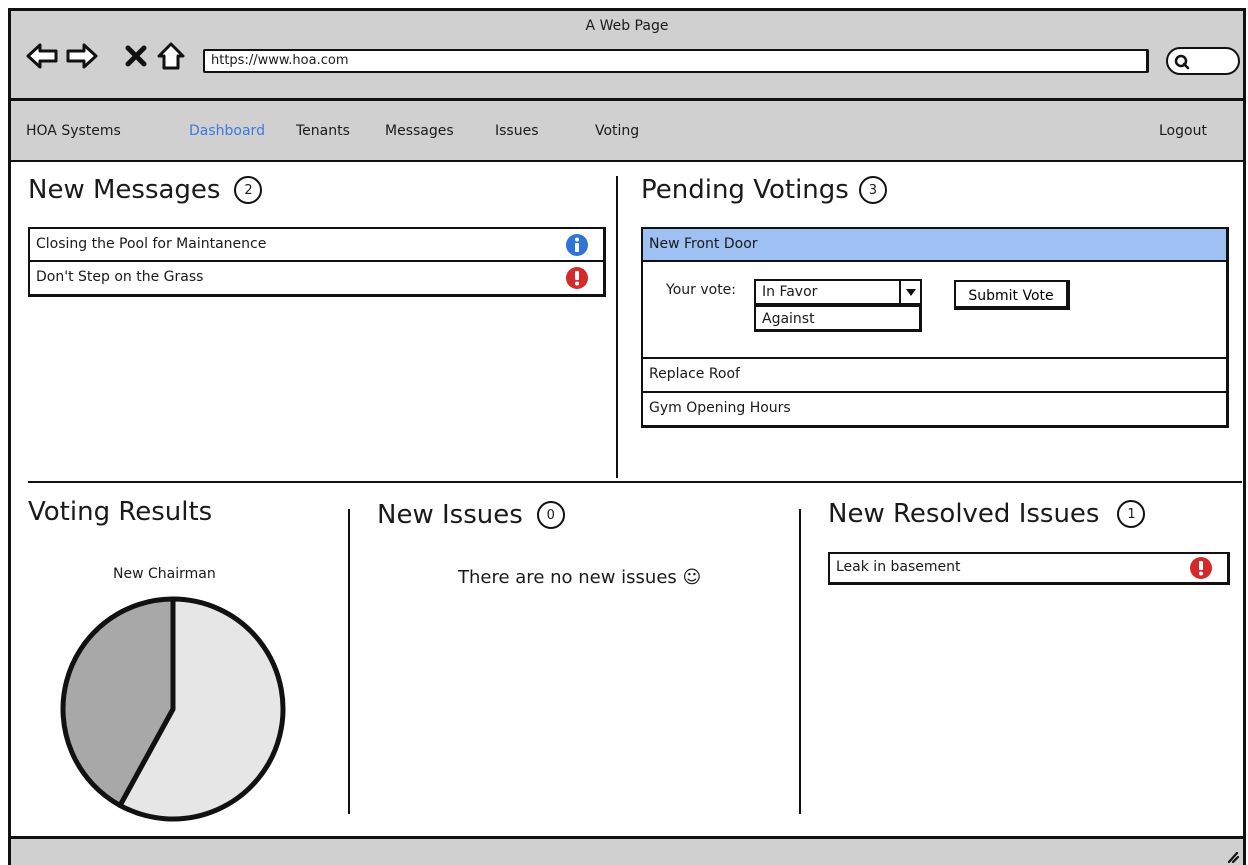 The height and width of the screenshot is (865, 1248). I want to click on chevron-down-icon, so click(910, 292).